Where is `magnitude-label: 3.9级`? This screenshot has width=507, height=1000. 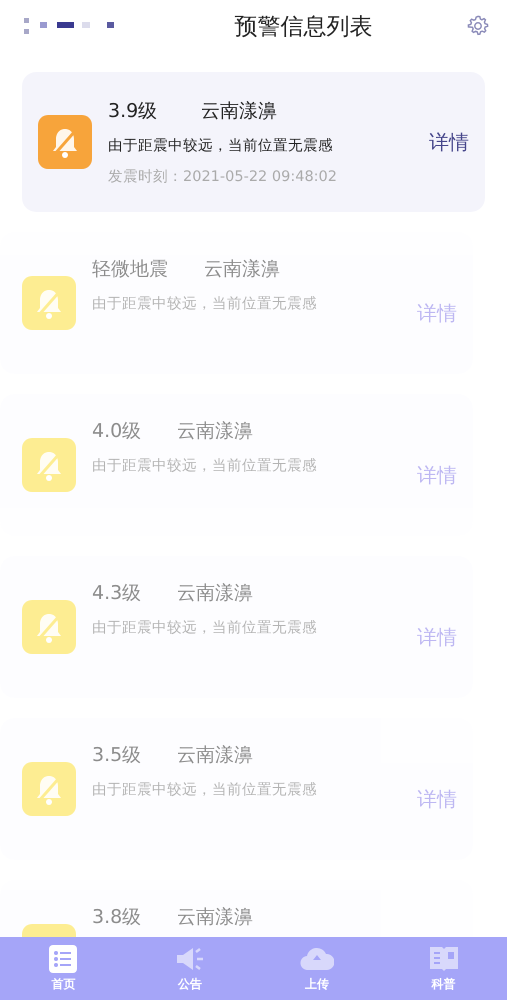 magnitude-label: 3.9级 is located at coordinates (133, 111).